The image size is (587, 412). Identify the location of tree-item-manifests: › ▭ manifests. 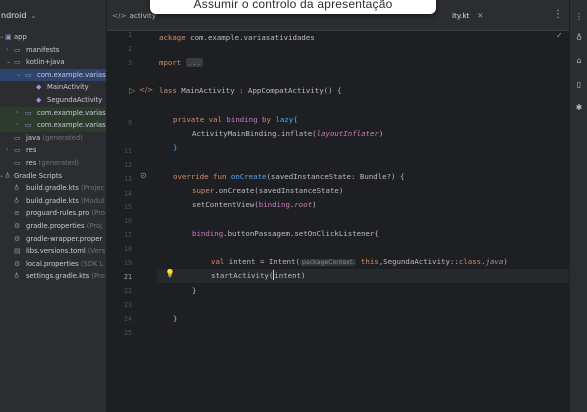
(53, 50).